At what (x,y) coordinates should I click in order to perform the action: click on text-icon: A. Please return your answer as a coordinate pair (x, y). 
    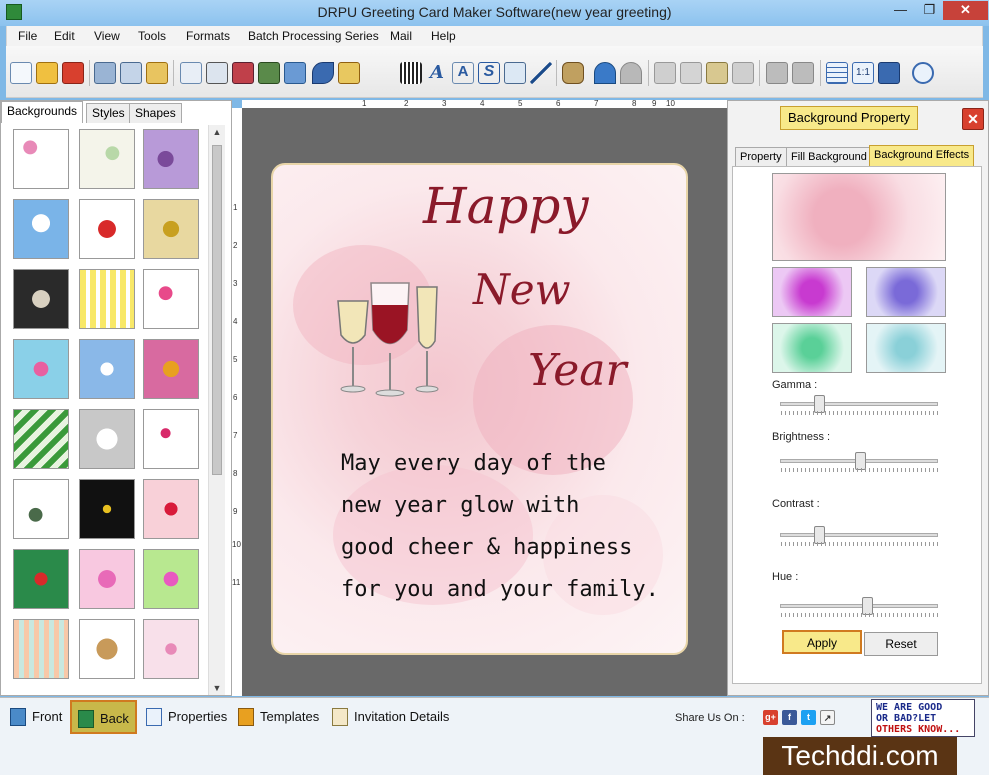
    Looking at the image, I should click on (437, 73).